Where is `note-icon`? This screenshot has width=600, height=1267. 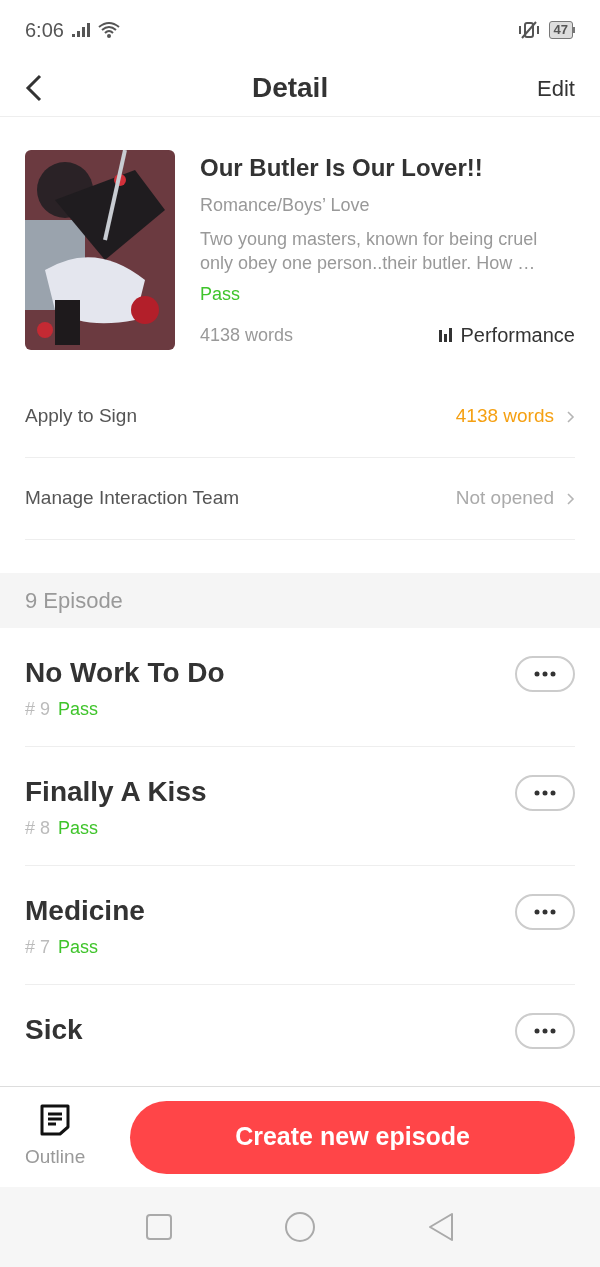
note-icon is located at coordinates (55, 1119).